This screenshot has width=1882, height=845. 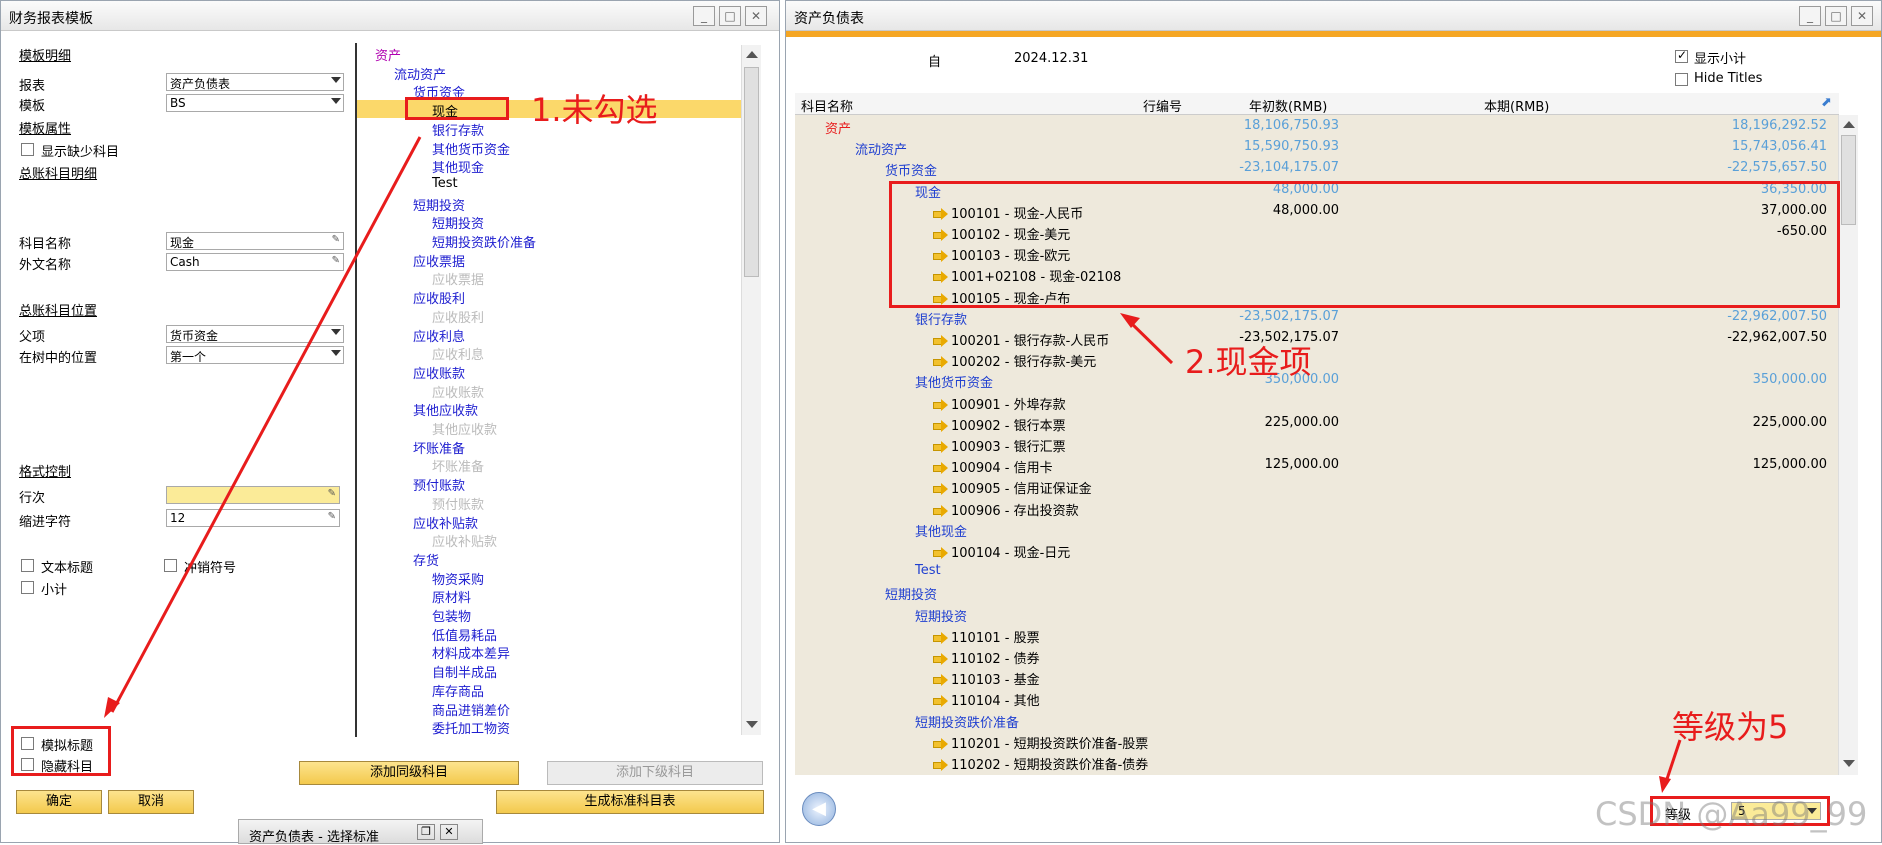 What do you see at coordinates (819, 809) in the screenshot?
I see `back-button: ◀` at bounding box center [819, 809].